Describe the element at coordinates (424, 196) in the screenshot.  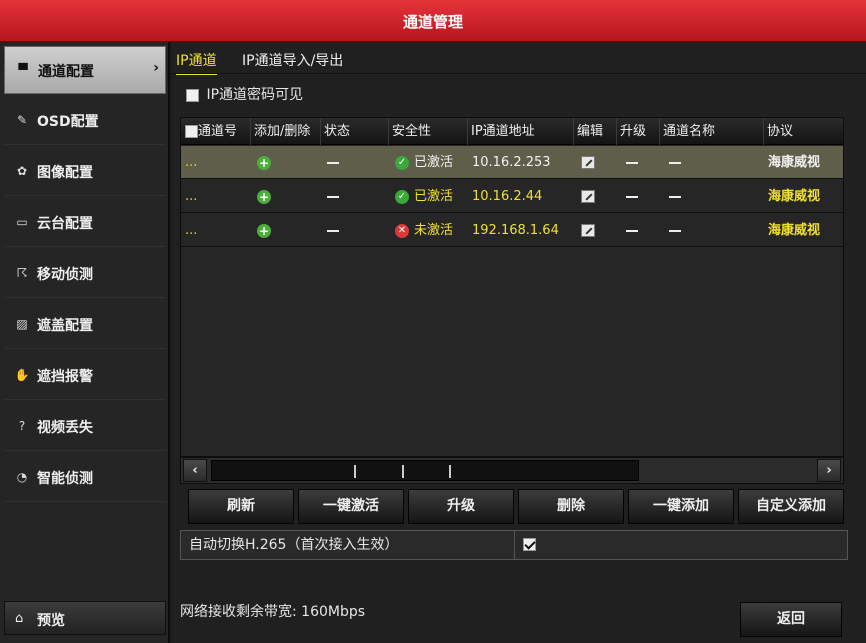
I see `security-status: ✓ 已激活` at that location.